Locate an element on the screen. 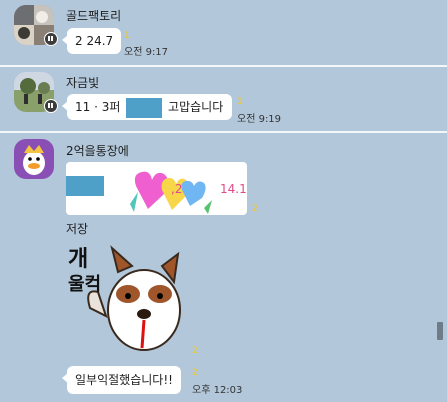 The width and height of the screenshot is (447, 402). message-text-suffix: 고맙습니다 is located at coordinates (196, 107).